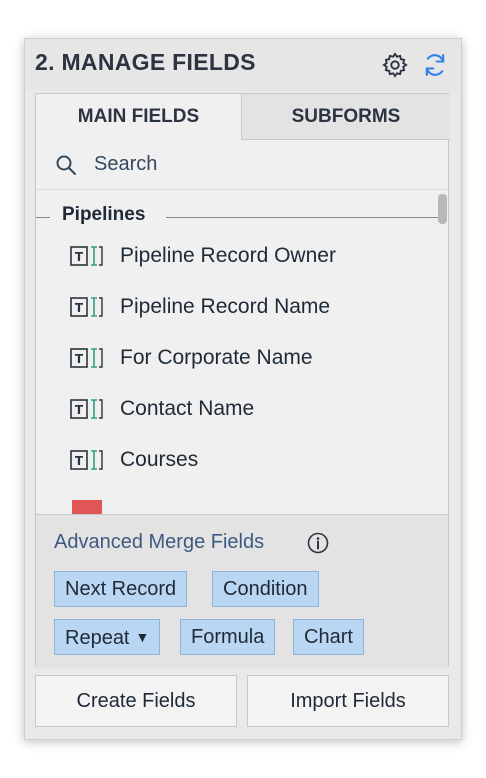 The image size is (486, 778). Describe the element at coordinates (302, 217) in the screenshot. I see `group-divider-right` at that location.